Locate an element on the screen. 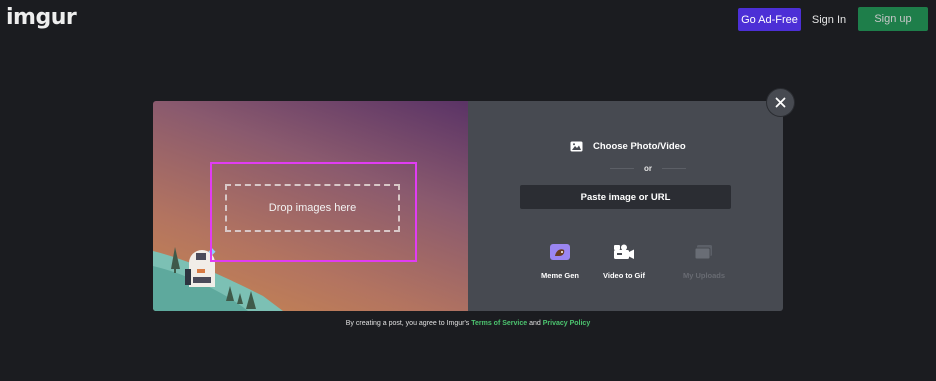  drop-zone-highlight: Drop images here is located at coordinates (313, 212).